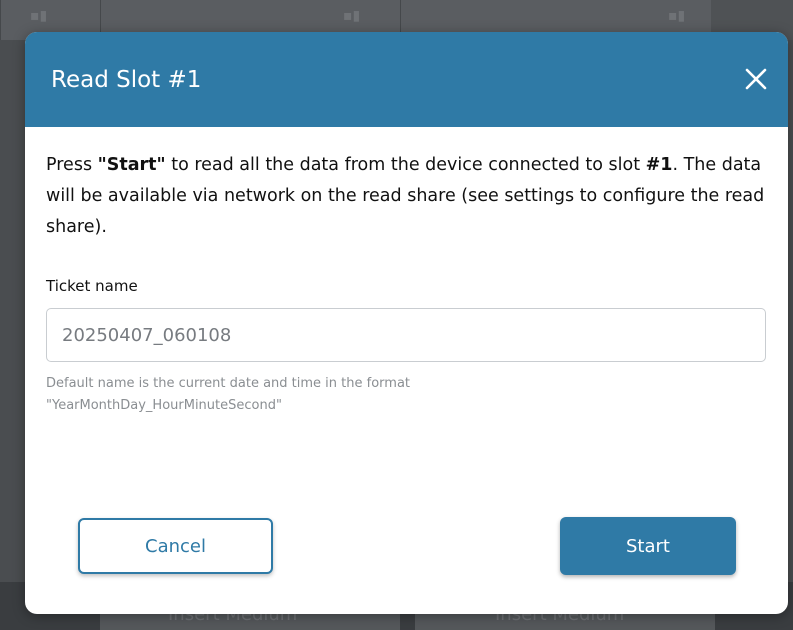 Image resolution: width=793 pixels, height=630 pixels. I want to click on start-emphasis: "Start", so click(131, 165).